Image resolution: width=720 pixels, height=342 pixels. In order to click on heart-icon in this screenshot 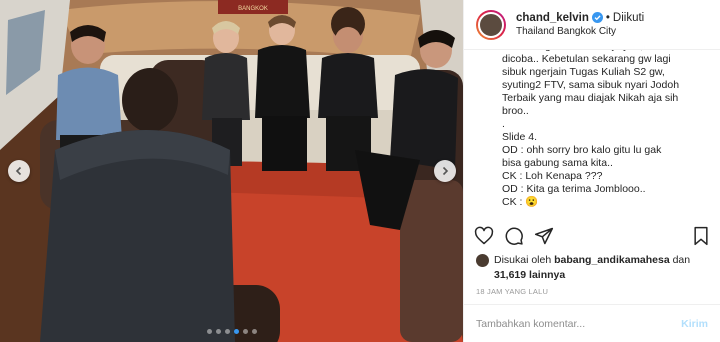, I will do `click(484, 235)`.